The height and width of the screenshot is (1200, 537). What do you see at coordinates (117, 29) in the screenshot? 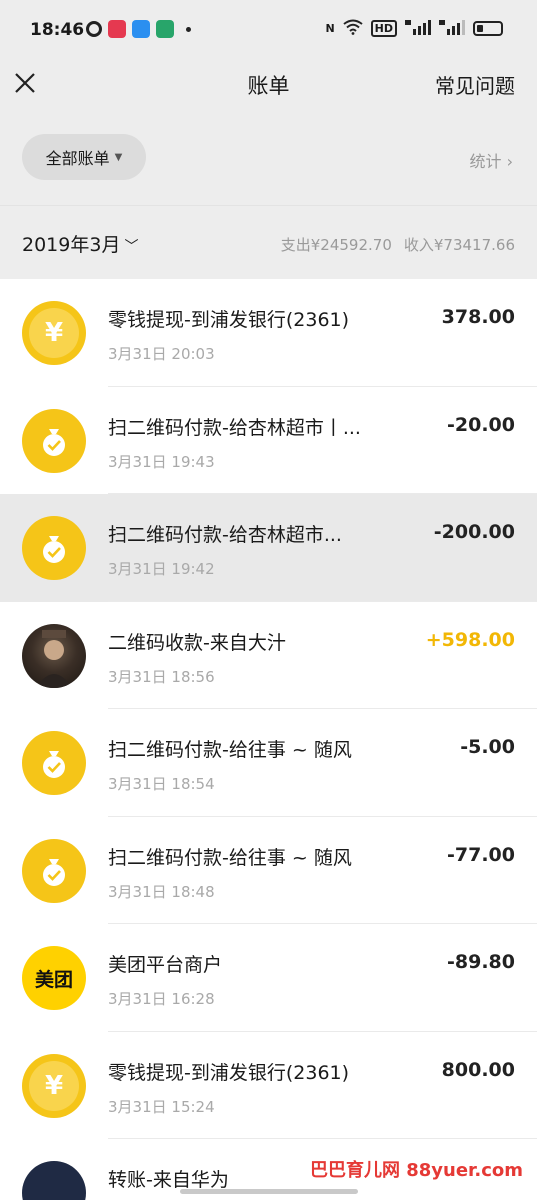
I see `video-app-icon` at bounding box center [117, 29].